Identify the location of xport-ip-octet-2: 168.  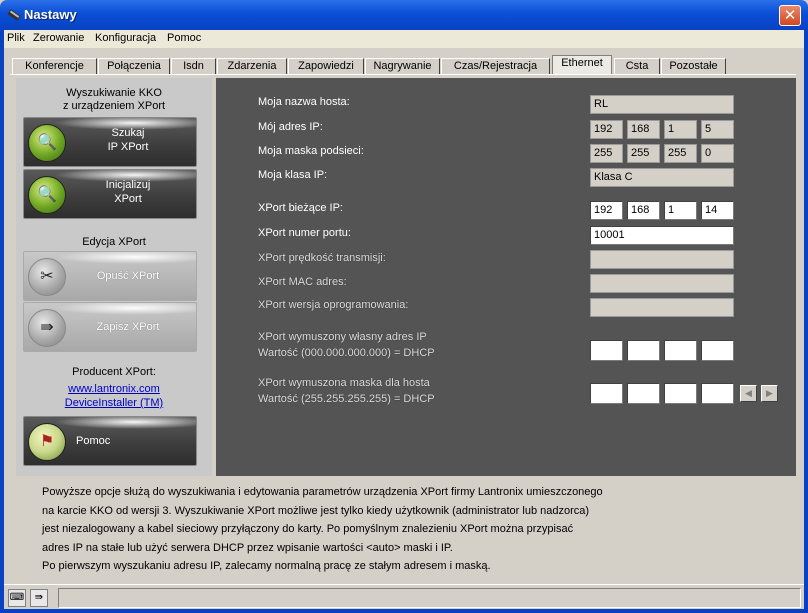
(643, 210).